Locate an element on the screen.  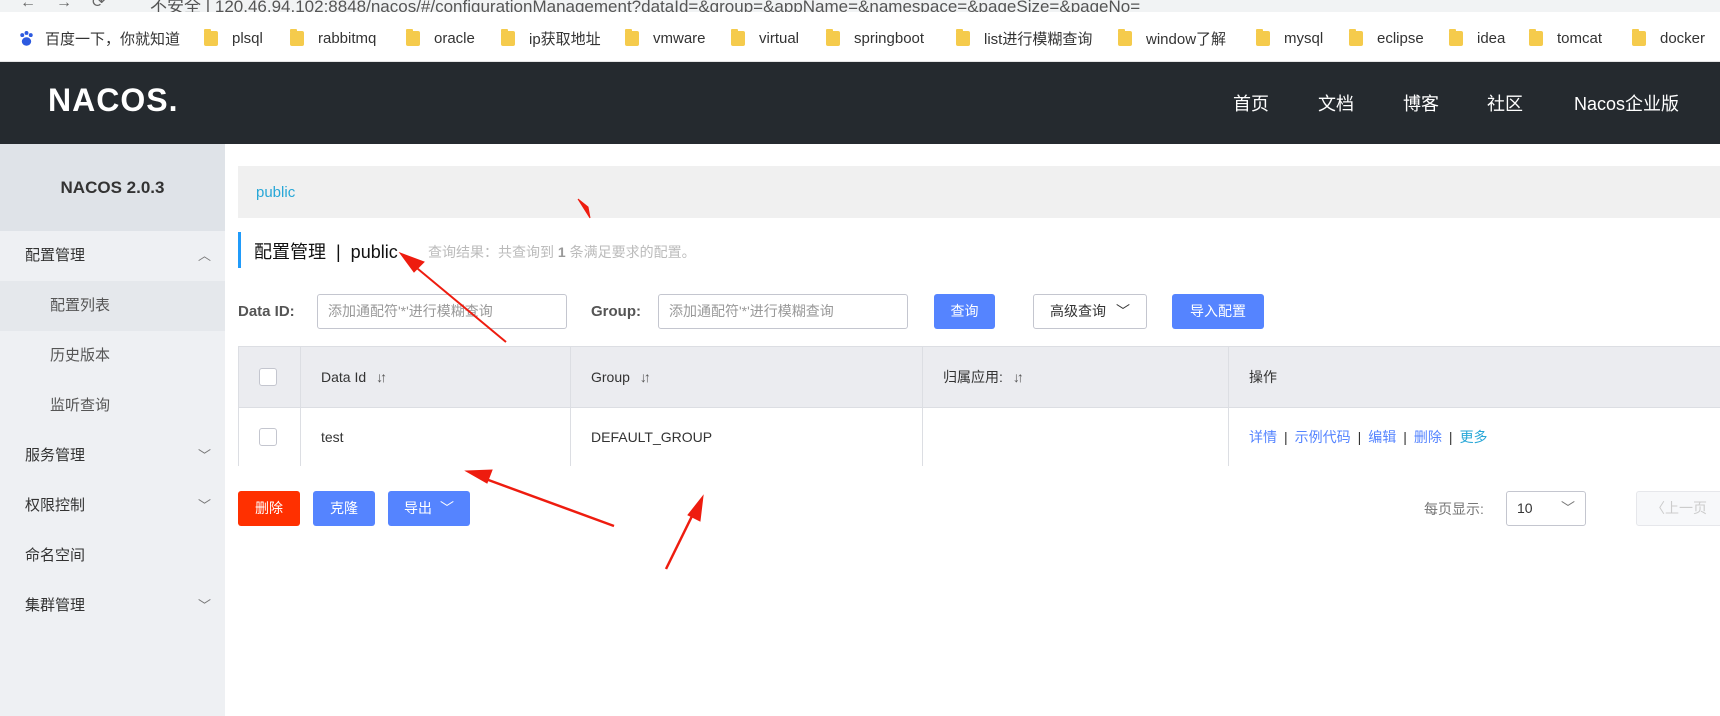
bookmark-vmware: vmware is located at coordinates (665, 38).